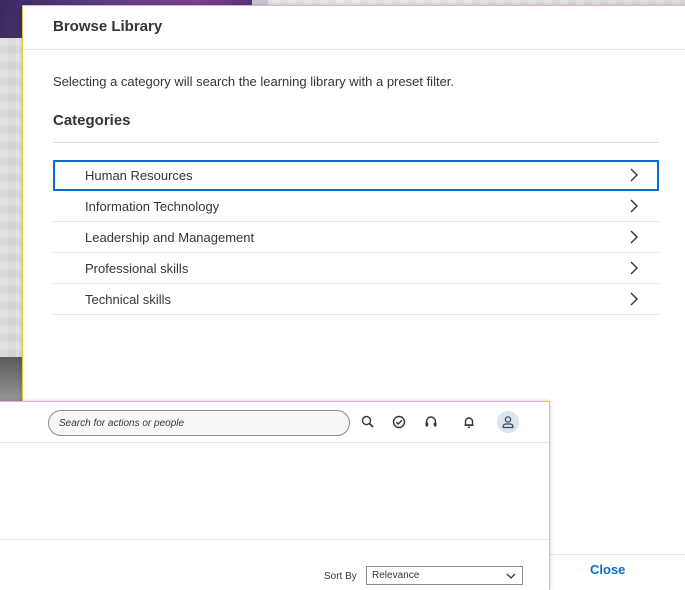  What do you see at coordinates (356, 299) in the screenshot?
I see `category-item-technical-skills: Technical skills` at bounding box center [356, 299].